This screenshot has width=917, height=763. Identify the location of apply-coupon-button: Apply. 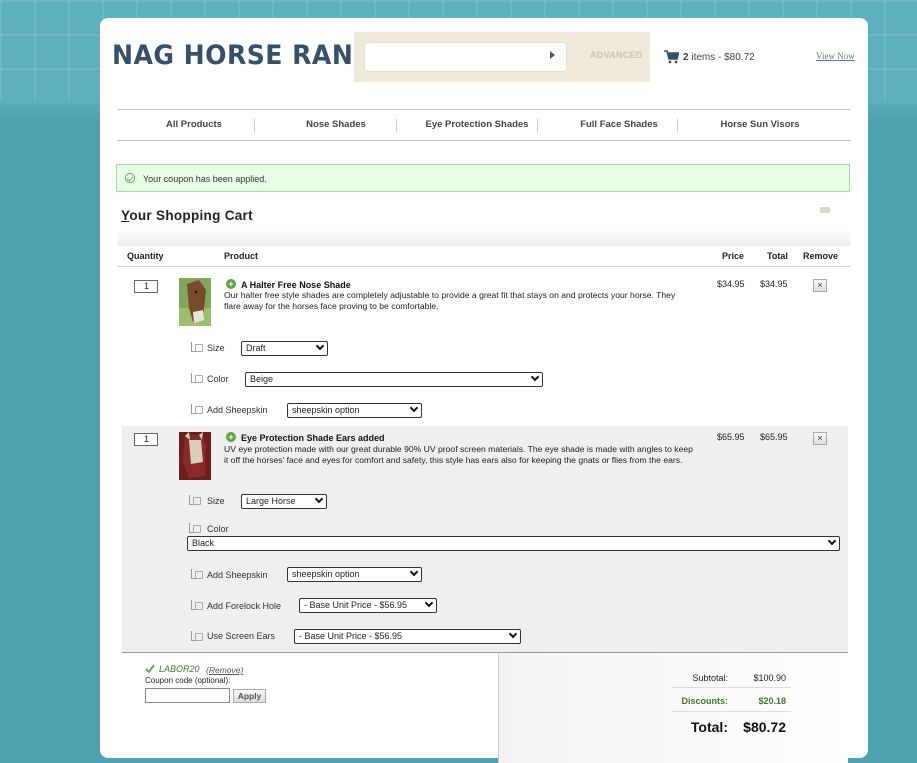
(249, 696).